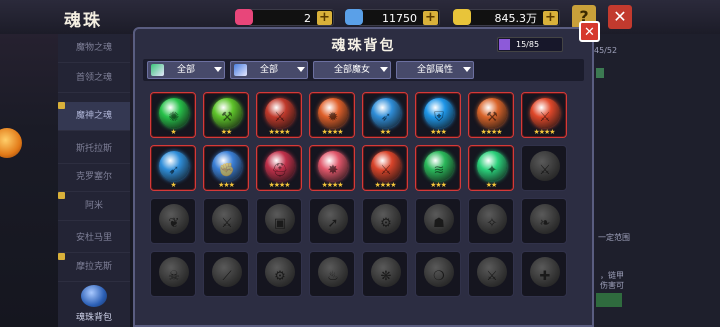 This screenshot has height=327, width=720. I want to click on empty-orb-slot: ♨, so click(332, 274).